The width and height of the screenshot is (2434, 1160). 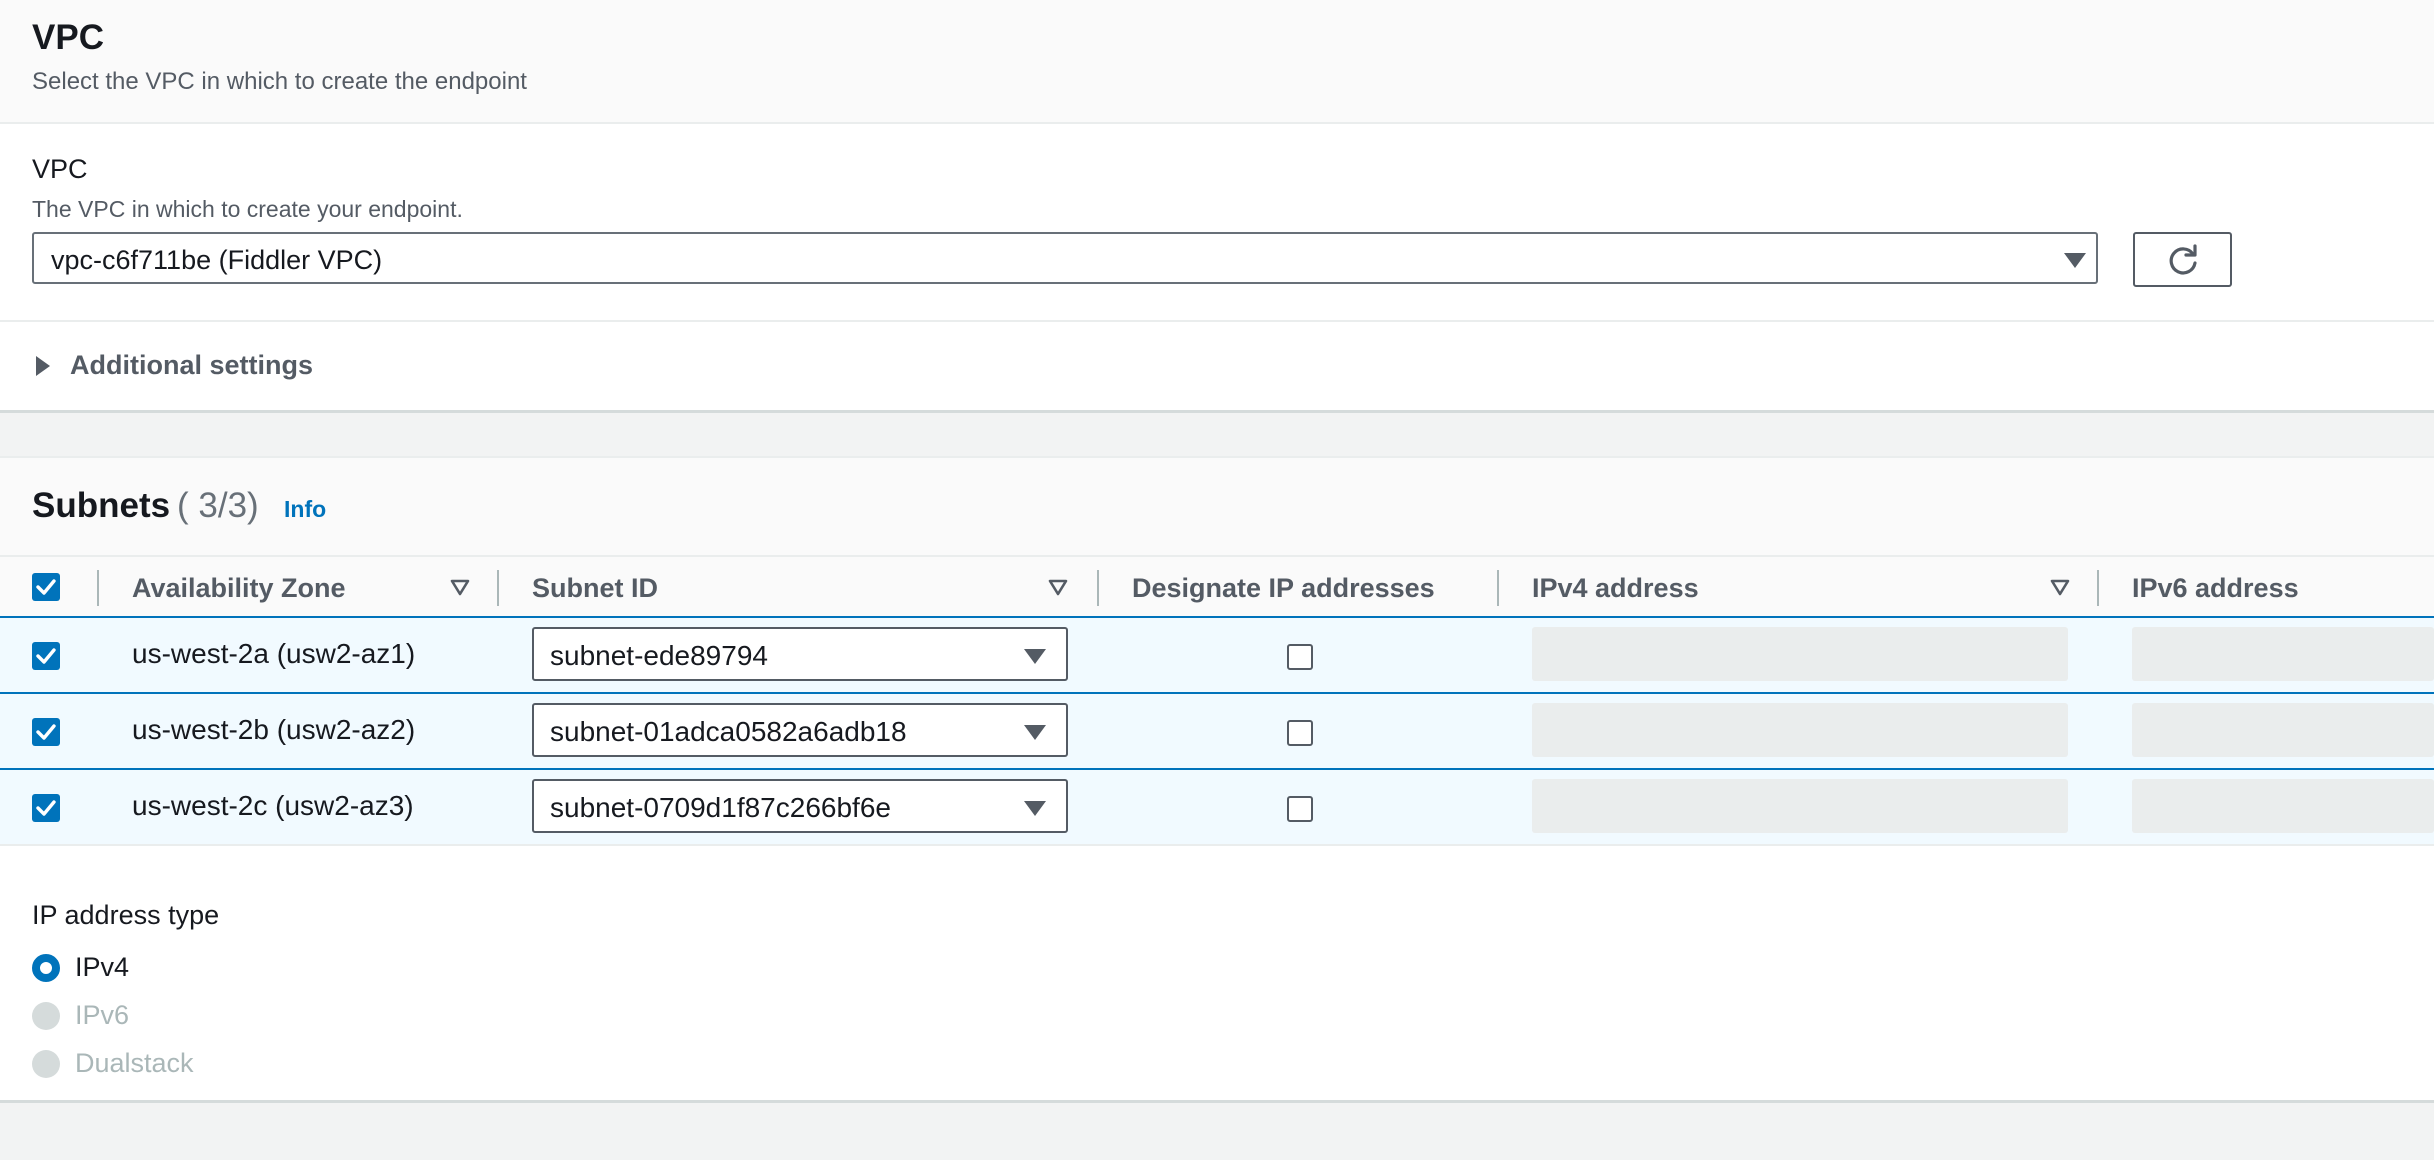 I want to click on column-header-ipv4-address: IPv4 address, so click(x=1615, y=588).